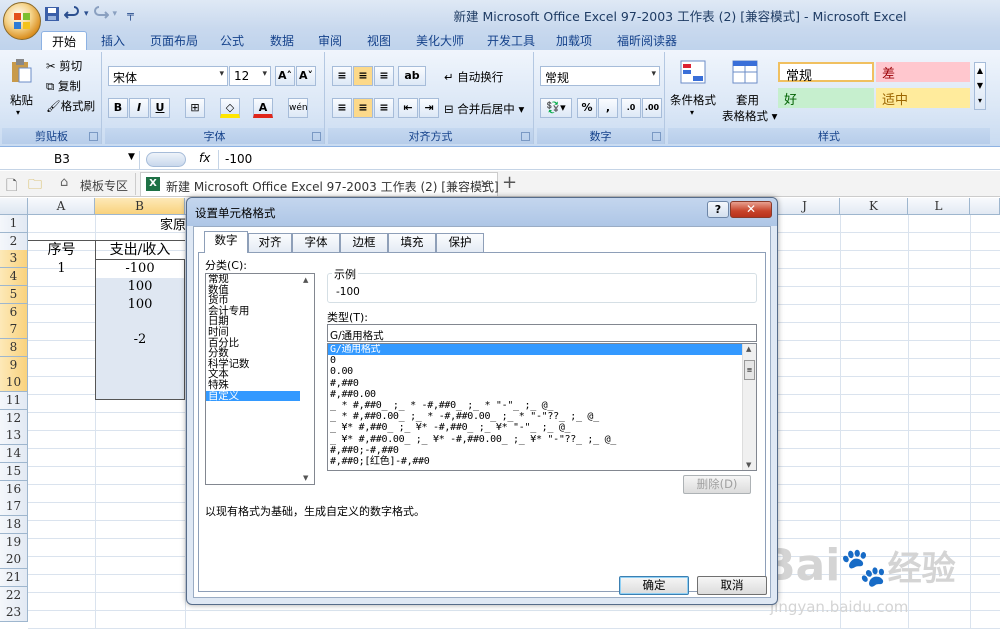 Image resolution: width=1000 pixels, height=629 pixels. What do you see at coordinates (316, 242) in the screenshot?
I see `dialog-tab-font: 字体` at bounding box center [316, 242].